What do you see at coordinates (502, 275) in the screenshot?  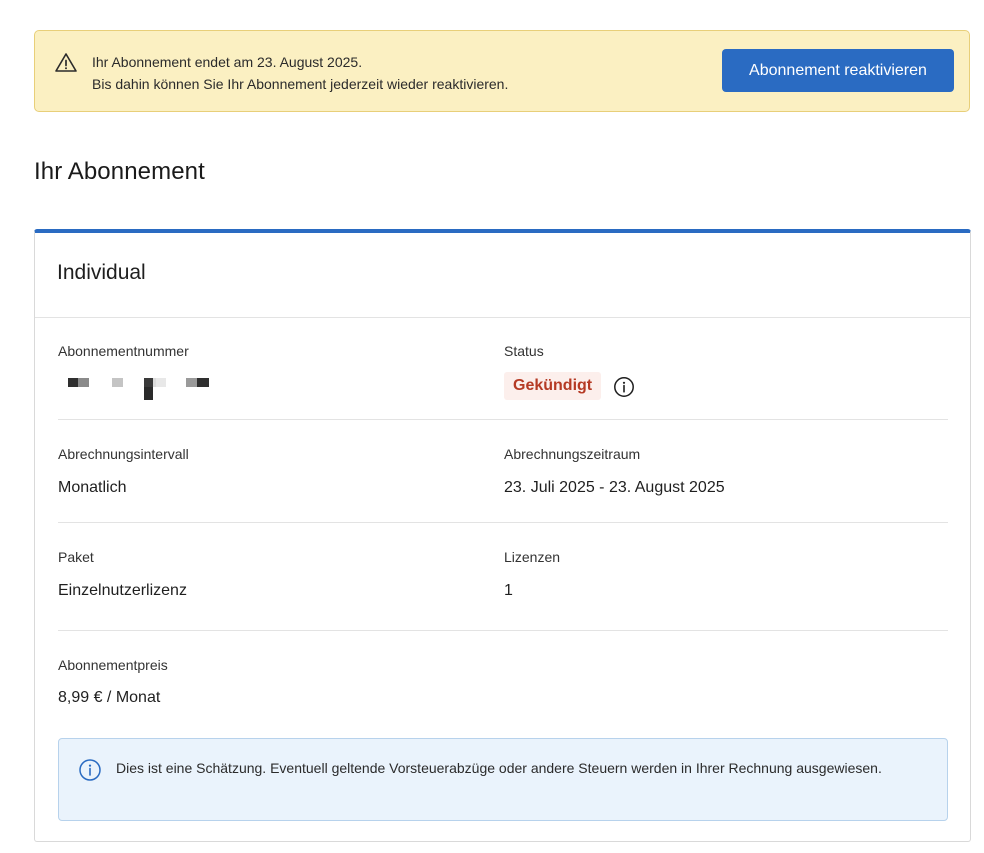 I see `subscription-card-header: Individual` at bounding box center [502, 275].